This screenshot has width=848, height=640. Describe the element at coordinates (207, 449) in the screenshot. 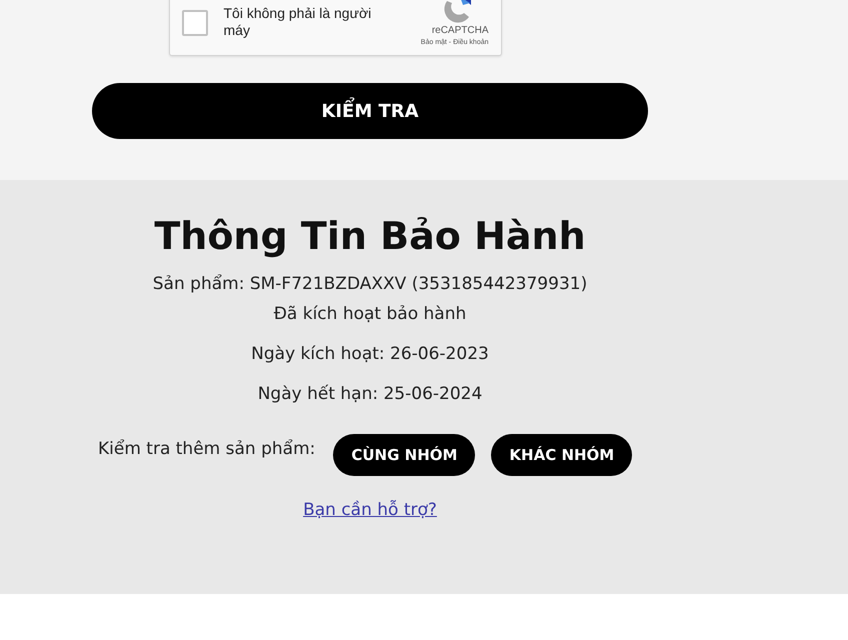

I see `more-products-label: Kiểm tra thêm sản phẩm:` at that location.